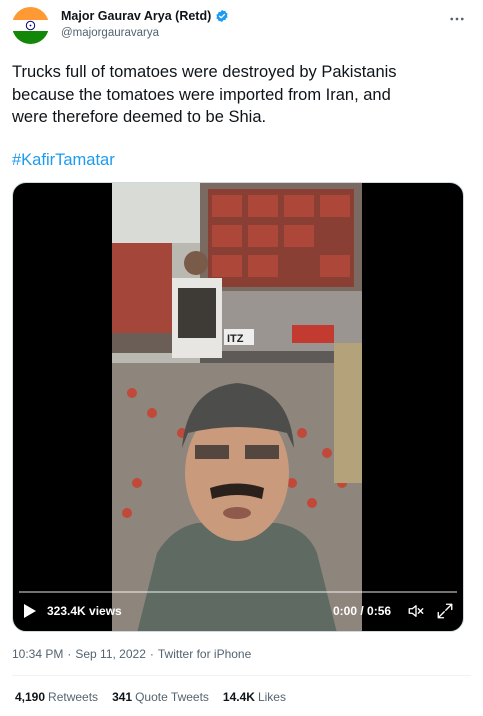 This screenshot has width=483, height=716. Describe the element at coordinates (238, 697) in the screenshot. I see `likes-count: 14.4K` at that location.